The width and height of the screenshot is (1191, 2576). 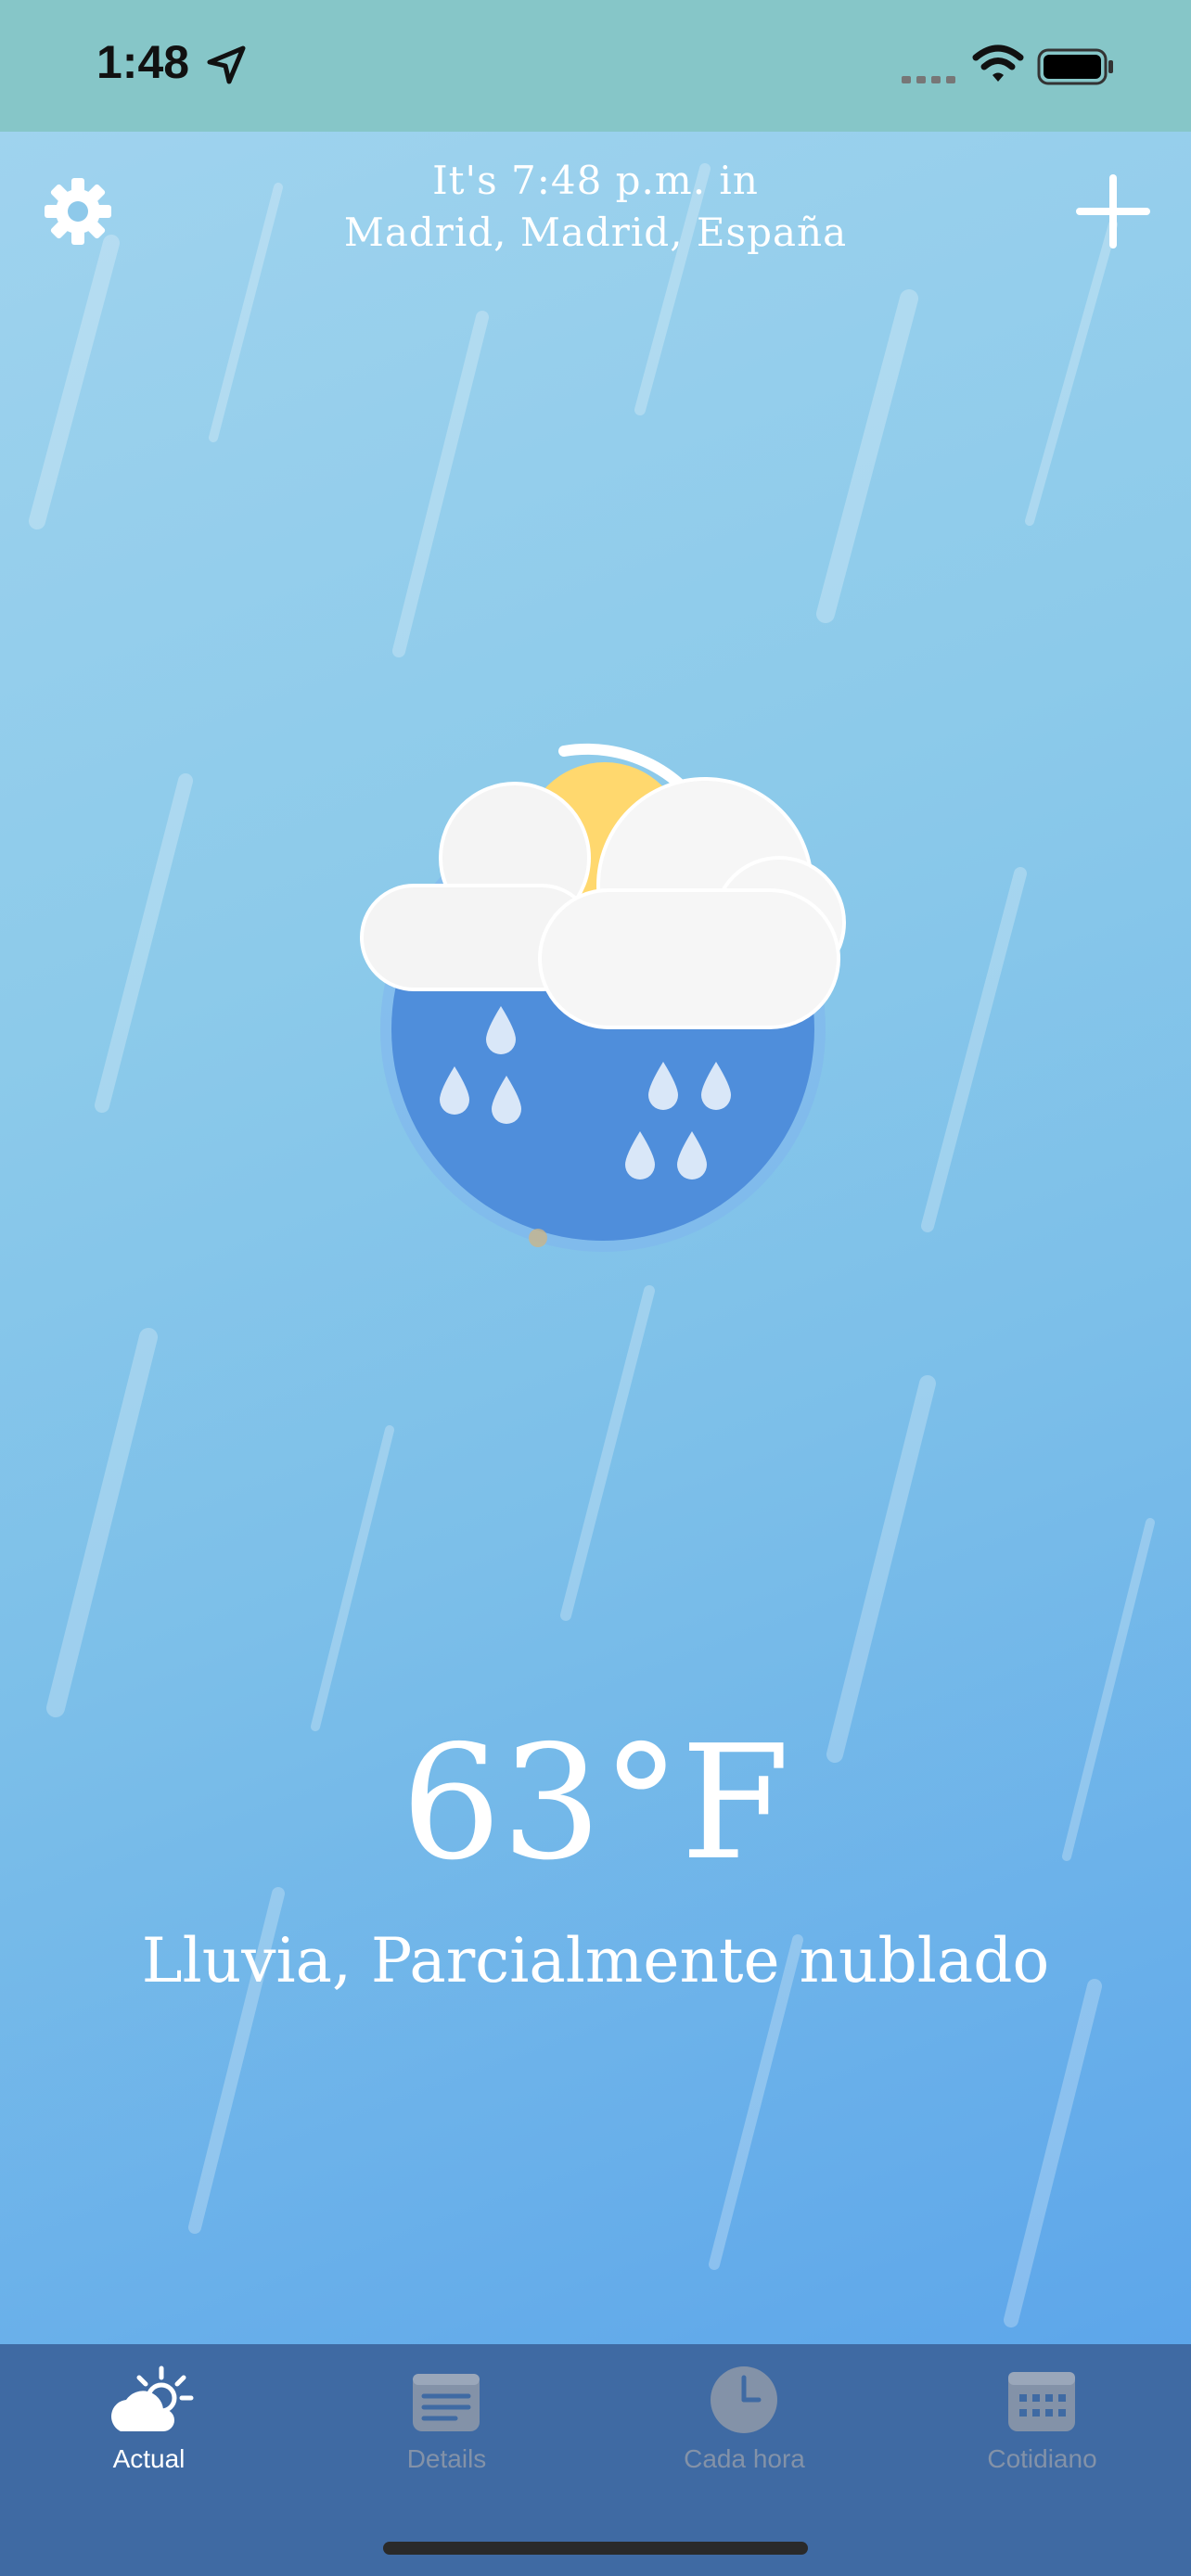 What do you see at coordinates (1042, 2432) in the screenshot?
I see `tab-cotidiano: Cotidiano` at bounding box center [1042, 2432].